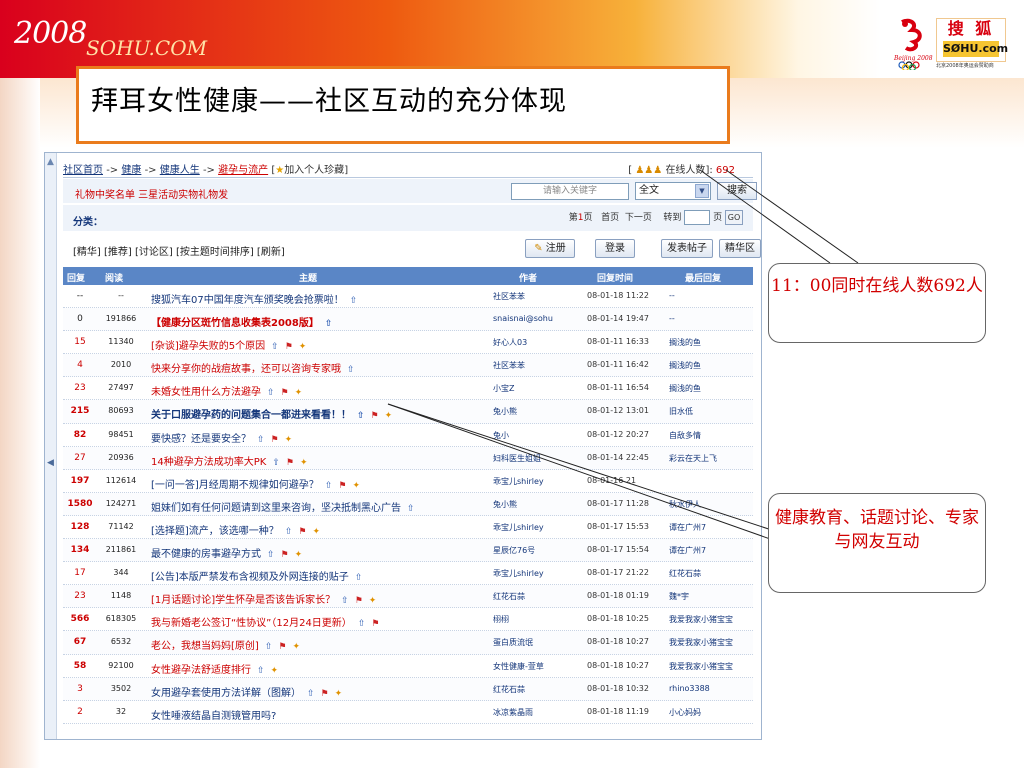 The height and width of the screenshot is (768, 1024). What do you see at coordinates (235, 485) in the screenshot?
I see `topic-text: [一问一答]月经周期不规律如何避孕？` at bounding box center [235, 485].